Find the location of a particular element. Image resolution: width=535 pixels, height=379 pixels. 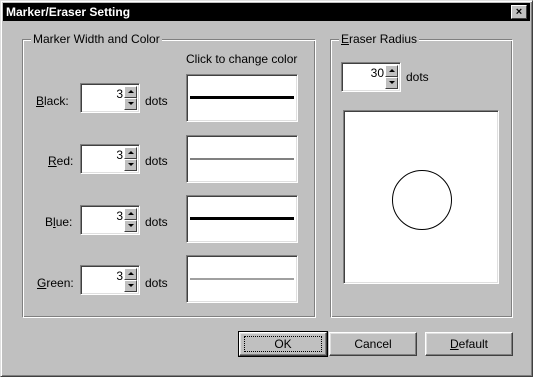

green-color-swatch is located at coordinates (242, 279).